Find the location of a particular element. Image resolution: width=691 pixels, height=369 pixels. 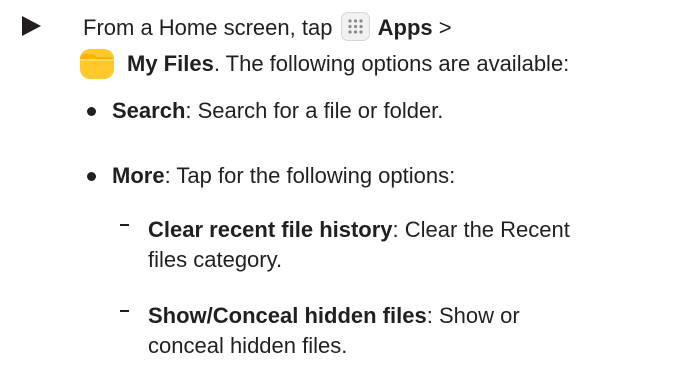

sub-item-description: : Show or is located at coordinates (473, 315).